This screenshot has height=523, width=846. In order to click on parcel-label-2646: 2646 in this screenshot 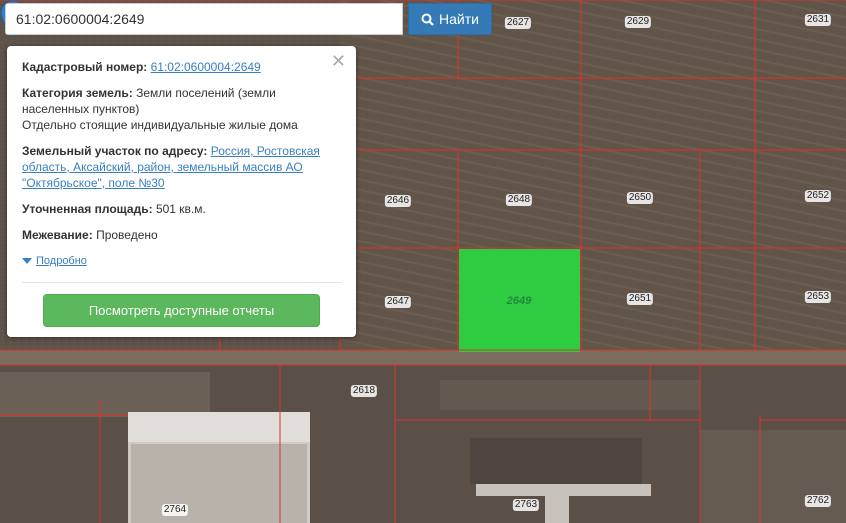, I will do `click(398, 201)`.